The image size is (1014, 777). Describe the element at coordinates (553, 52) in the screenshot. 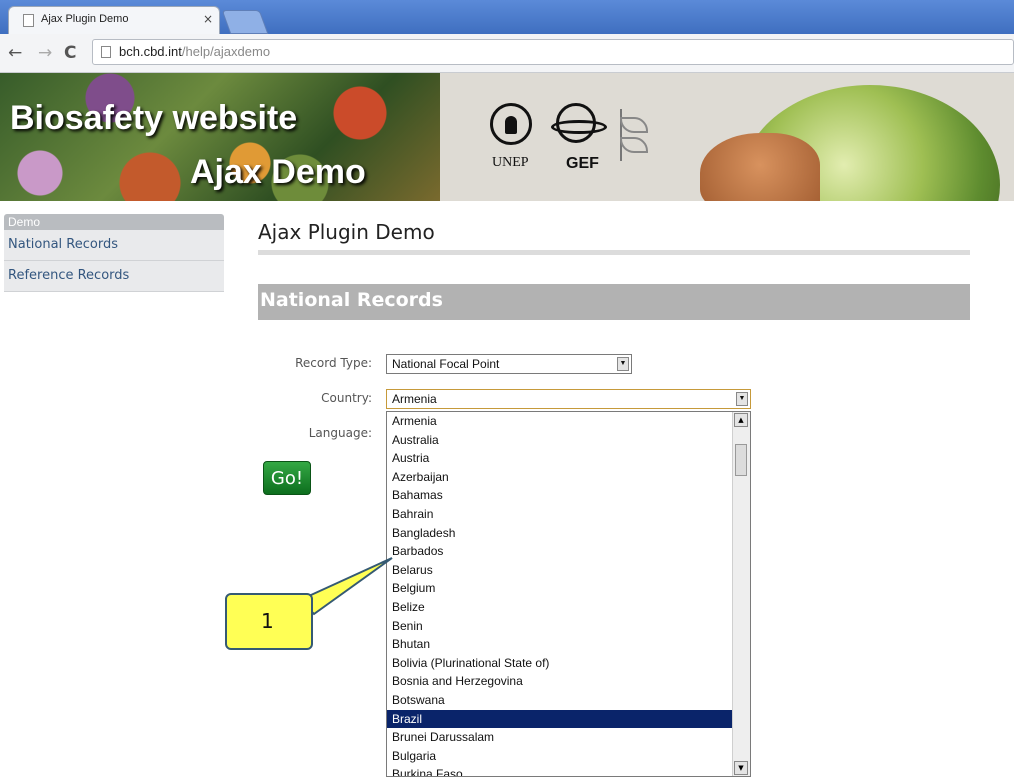

I see `address-bar: bch.cbd.int/help/ajaxdemo` at that location.